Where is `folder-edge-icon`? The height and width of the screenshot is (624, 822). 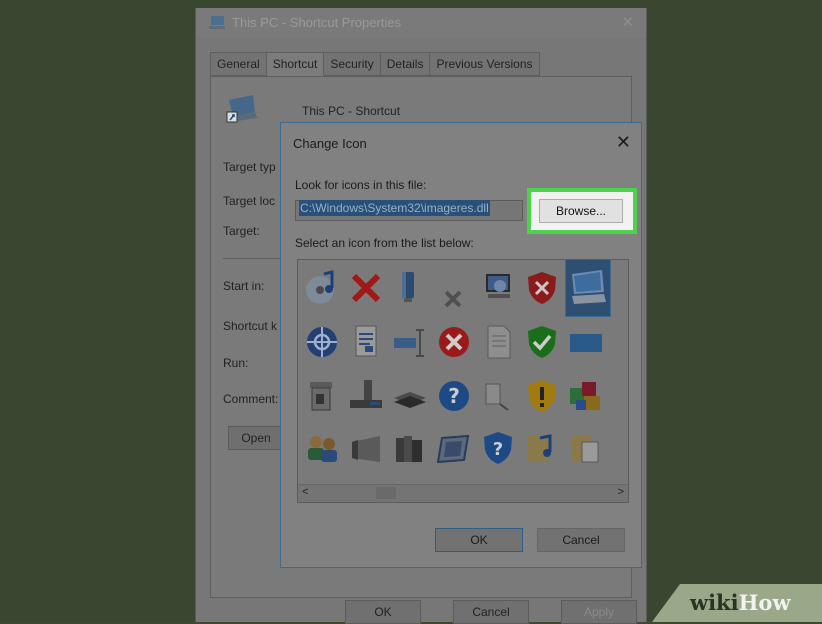
folder-edge-icon is located at coordinates (622, 396).